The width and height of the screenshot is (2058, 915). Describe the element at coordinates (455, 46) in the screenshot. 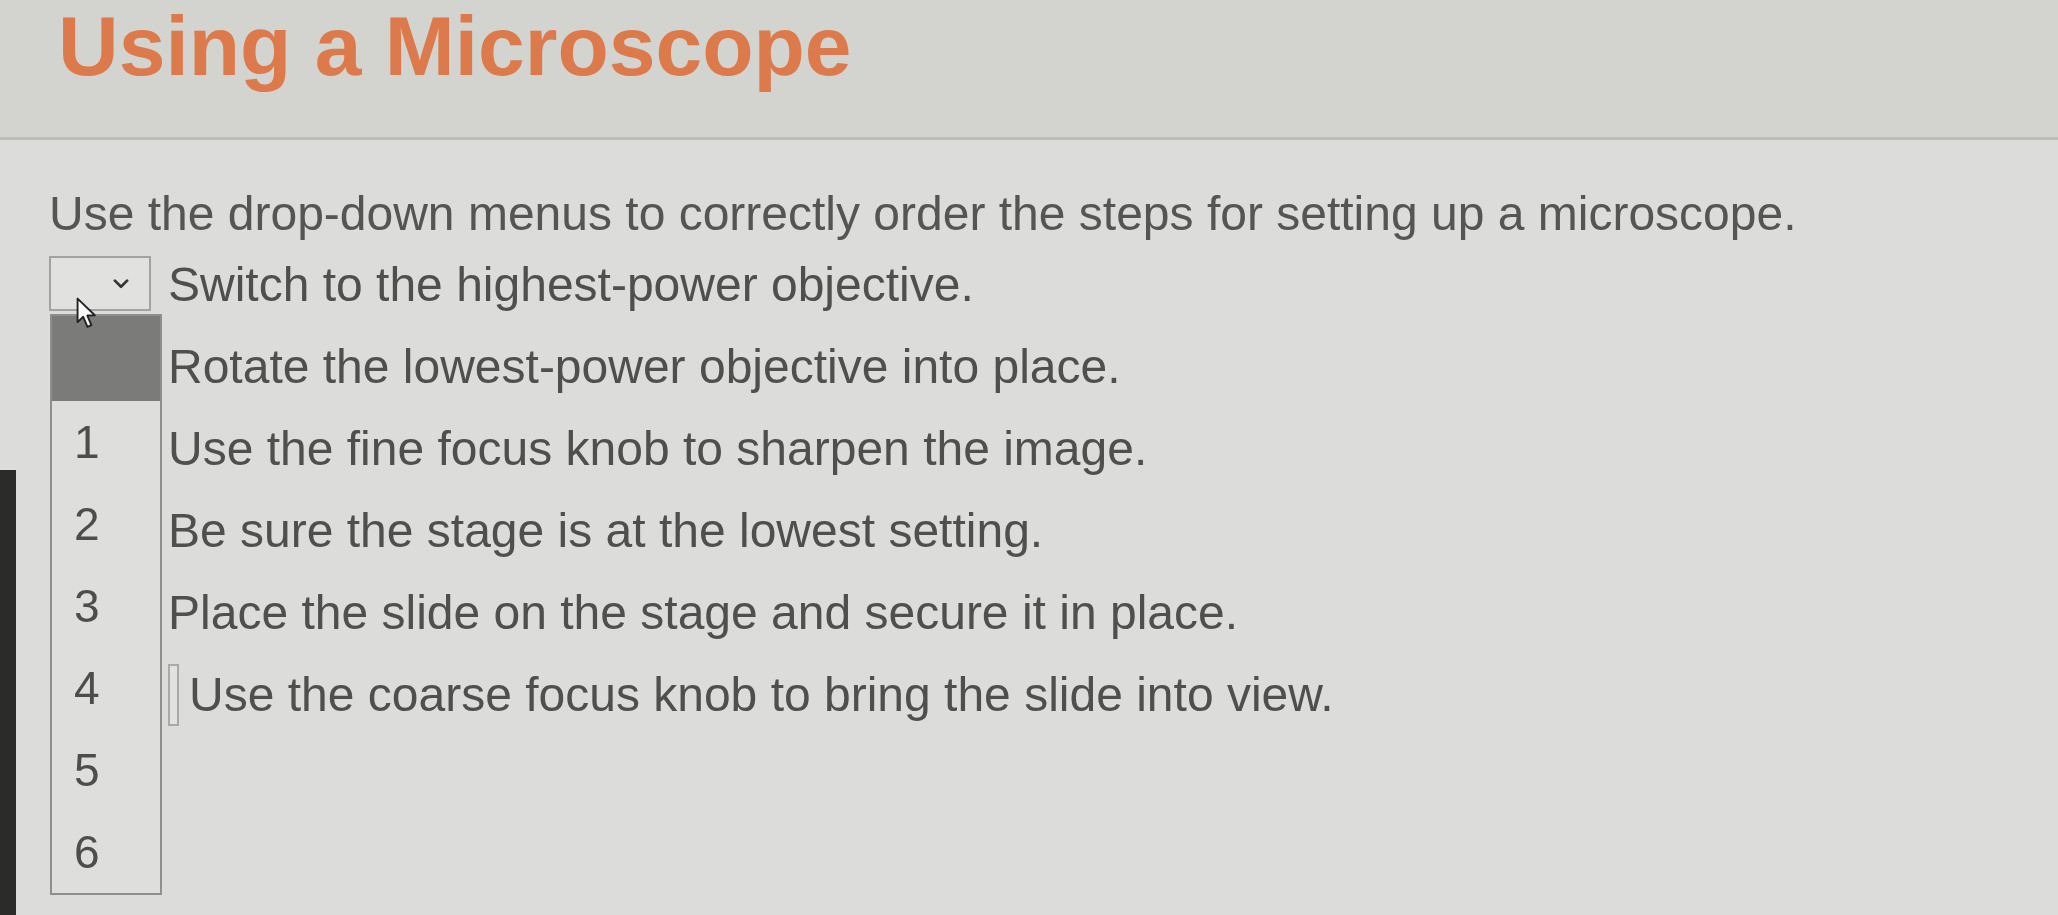

I see `page-title: Using a Microscope` at that location.